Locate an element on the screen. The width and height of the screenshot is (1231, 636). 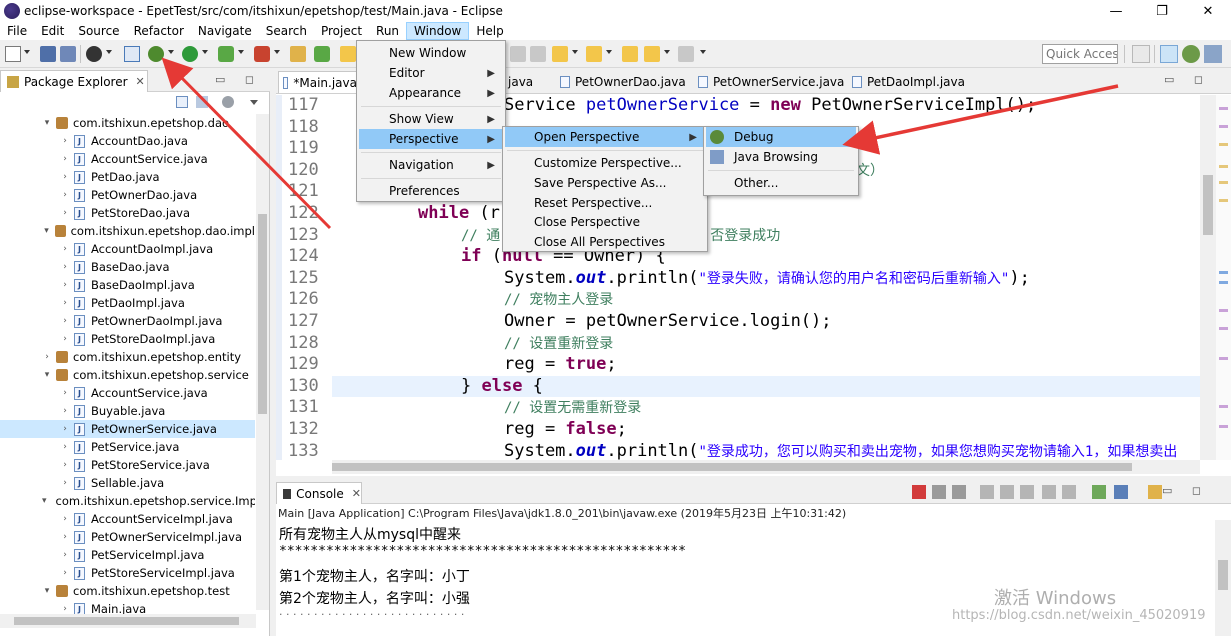
editor-minimize-maximize-icons: ▭ ◻ is located at coordinates (1187, 79).